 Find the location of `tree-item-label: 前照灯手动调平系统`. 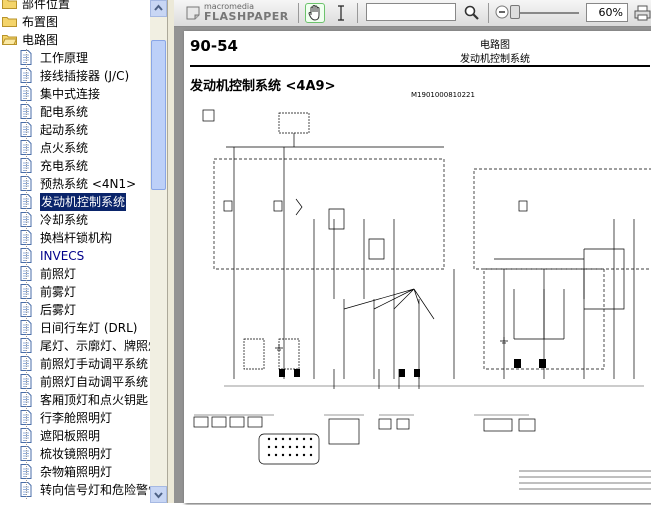

tree-item-label: 前照灯手动调平系统 is located at coordinates (94, 364).